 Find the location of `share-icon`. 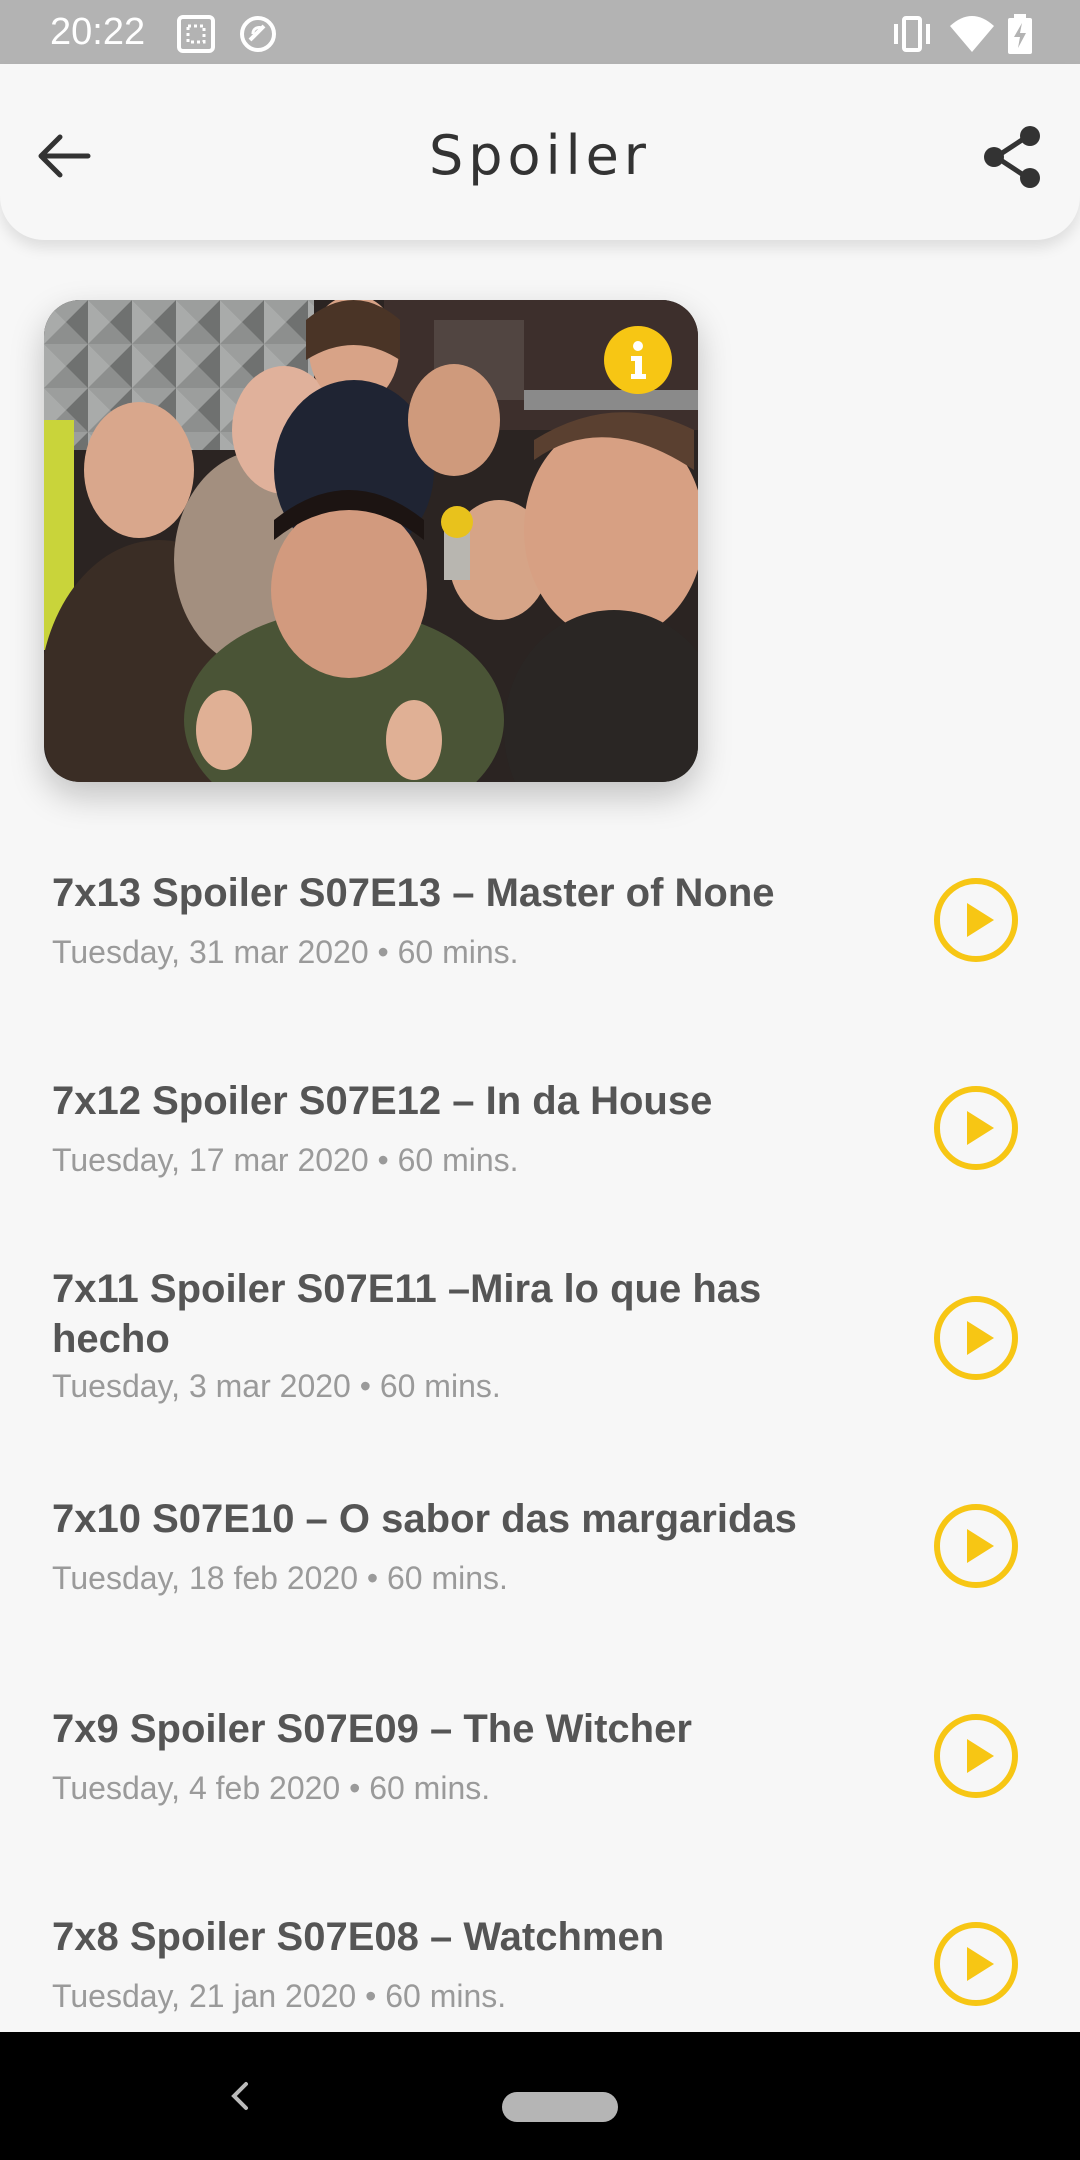

share-icon is located at coordinates (1012, 157).